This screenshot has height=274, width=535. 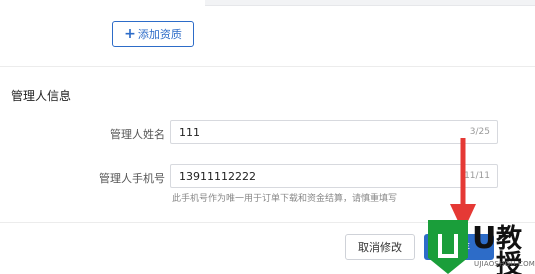 I want to click on add-qualification-button: + 添加资质, so click(x=153, y=34).